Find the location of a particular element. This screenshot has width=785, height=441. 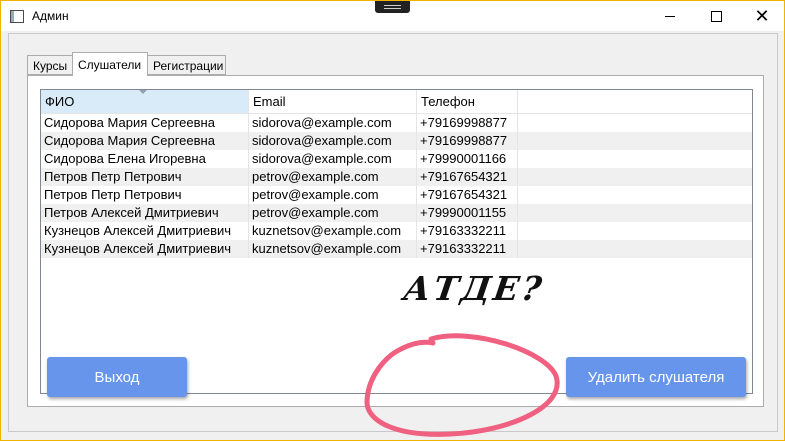

title-bar: Админ ✕ is located at coordinates (392, 16).